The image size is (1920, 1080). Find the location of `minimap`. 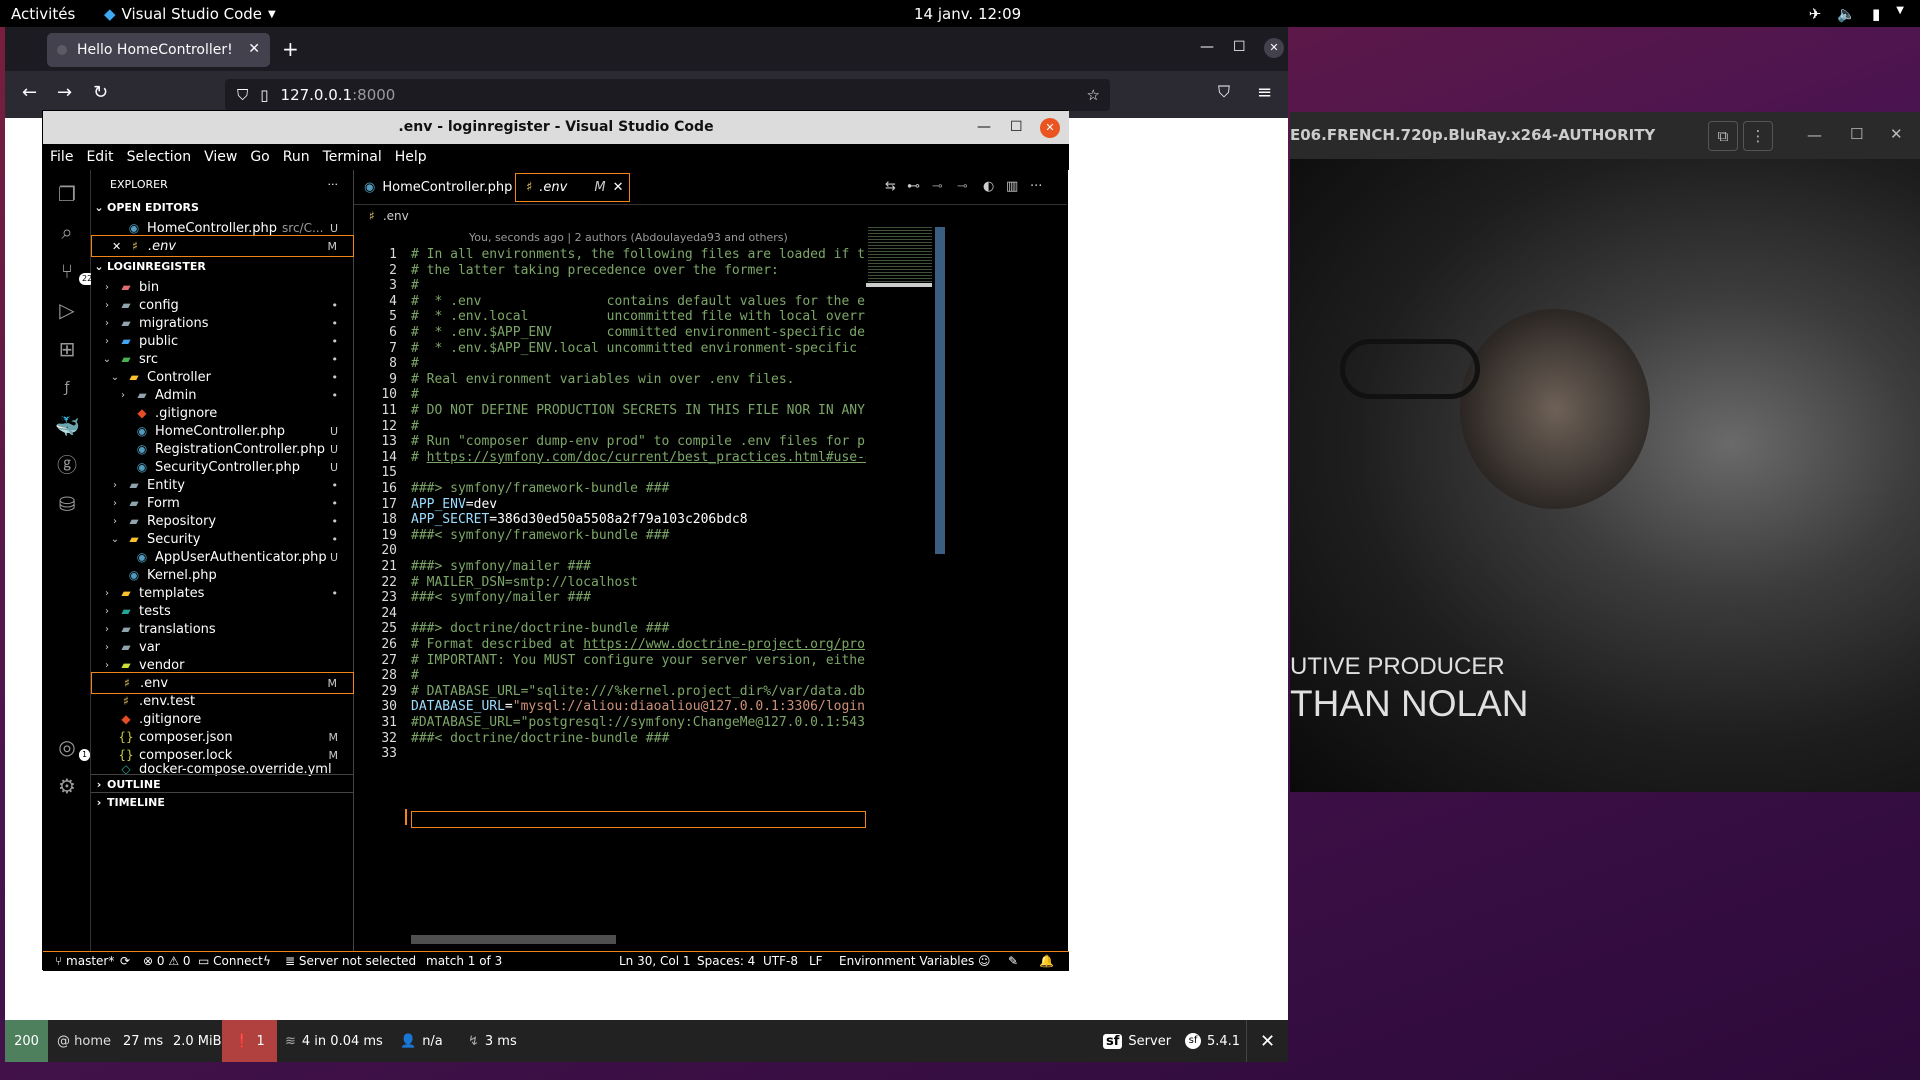

minimap is located at coordinates (905, 589).